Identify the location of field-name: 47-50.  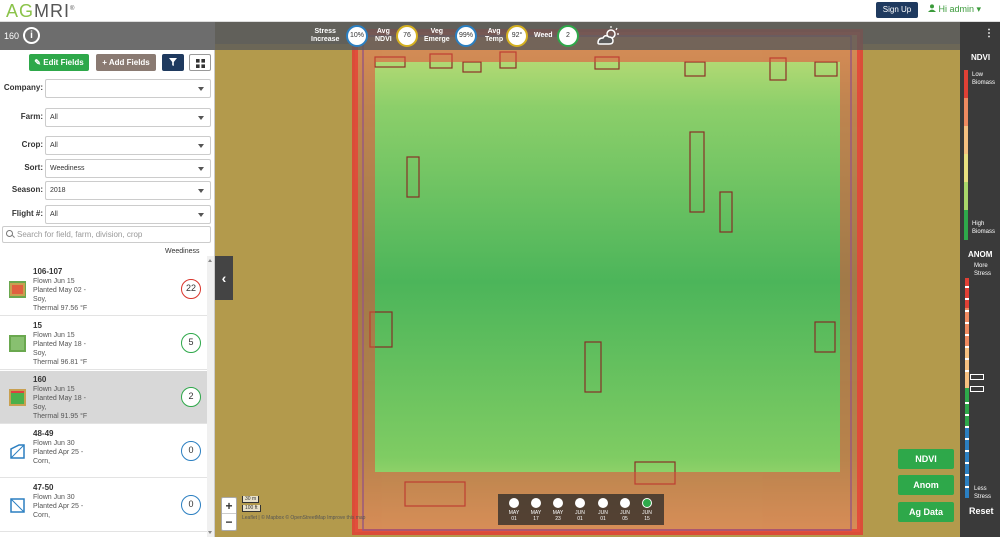
(43, 487).